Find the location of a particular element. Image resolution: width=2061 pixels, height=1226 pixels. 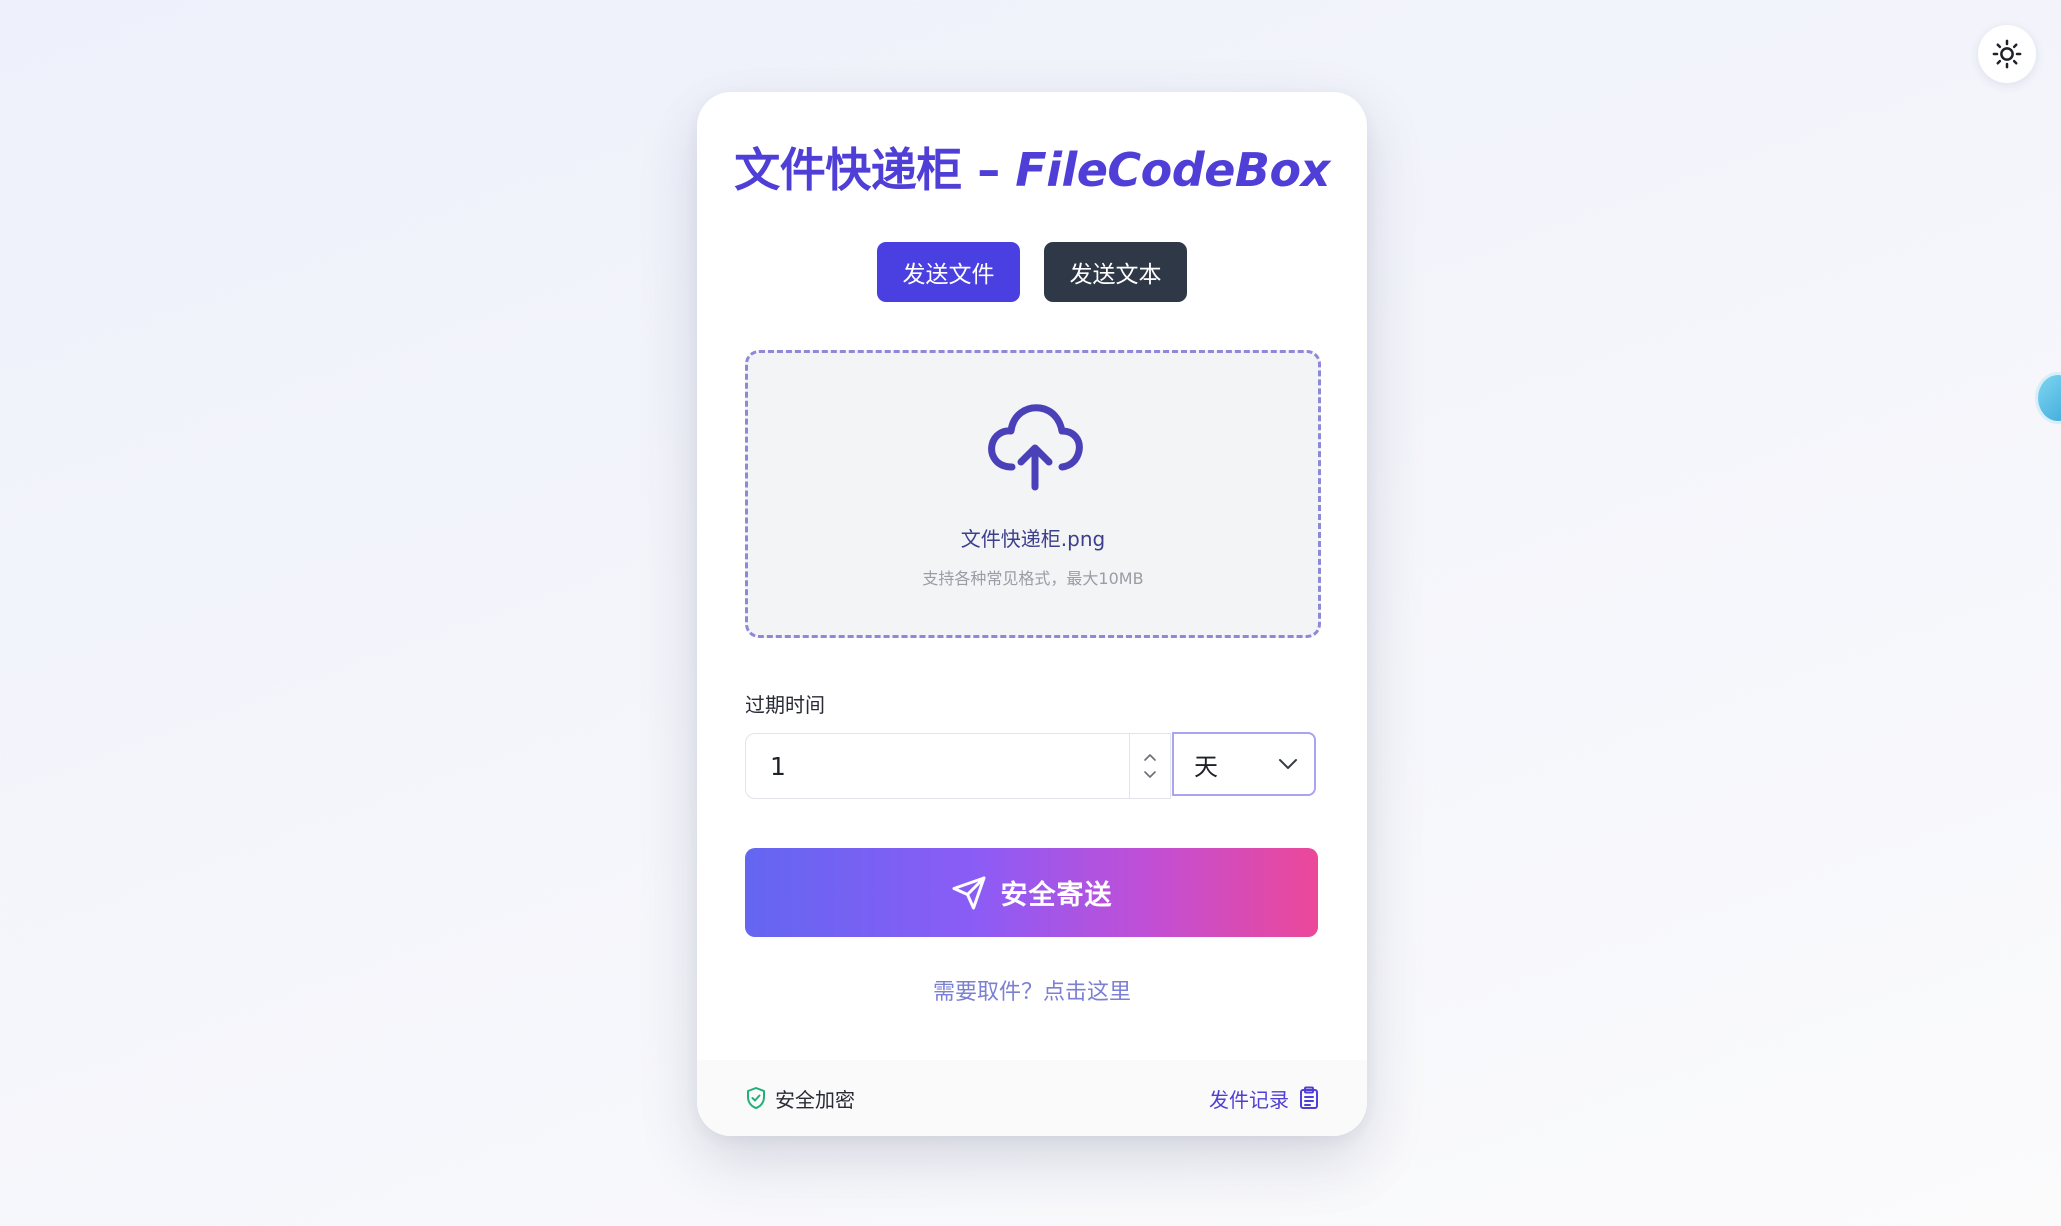

secure-send-button: 安全寄送 is located at coordinates (1031, 892).